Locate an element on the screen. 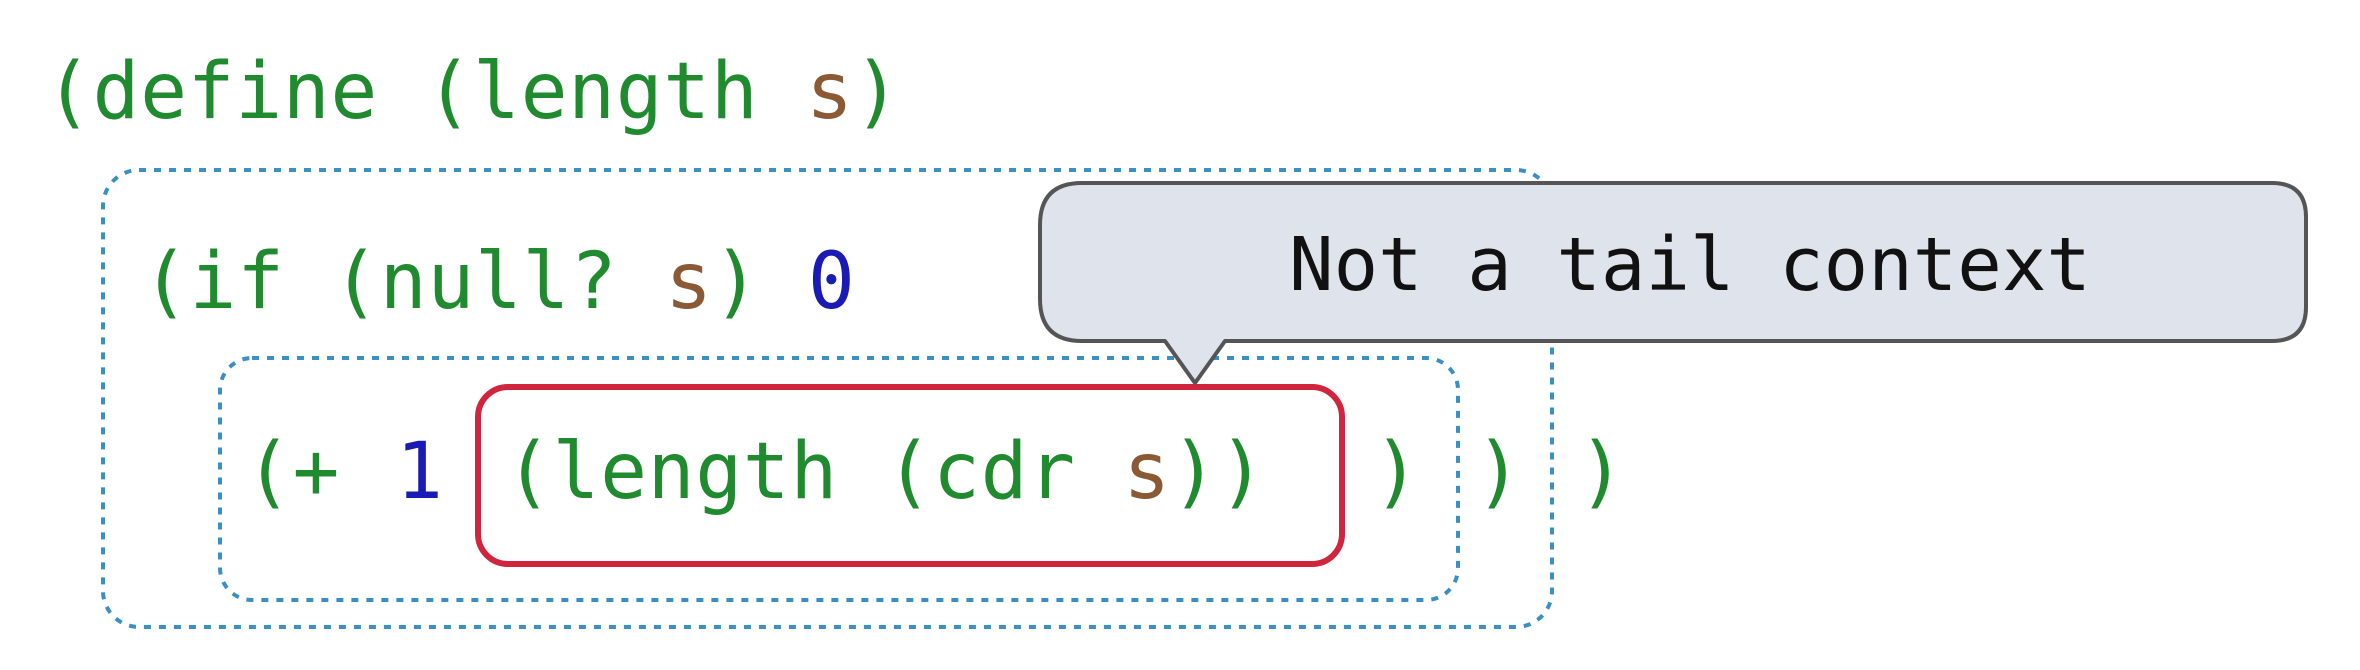 This screenshot has width=2360, height=670. if-arg-s: s is located at coordinates (689, 282).